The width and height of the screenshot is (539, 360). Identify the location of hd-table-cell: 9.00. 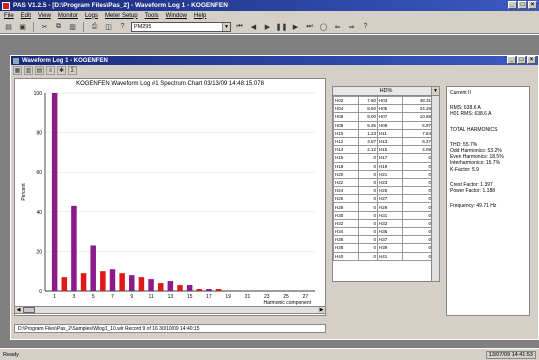
(368, 117).